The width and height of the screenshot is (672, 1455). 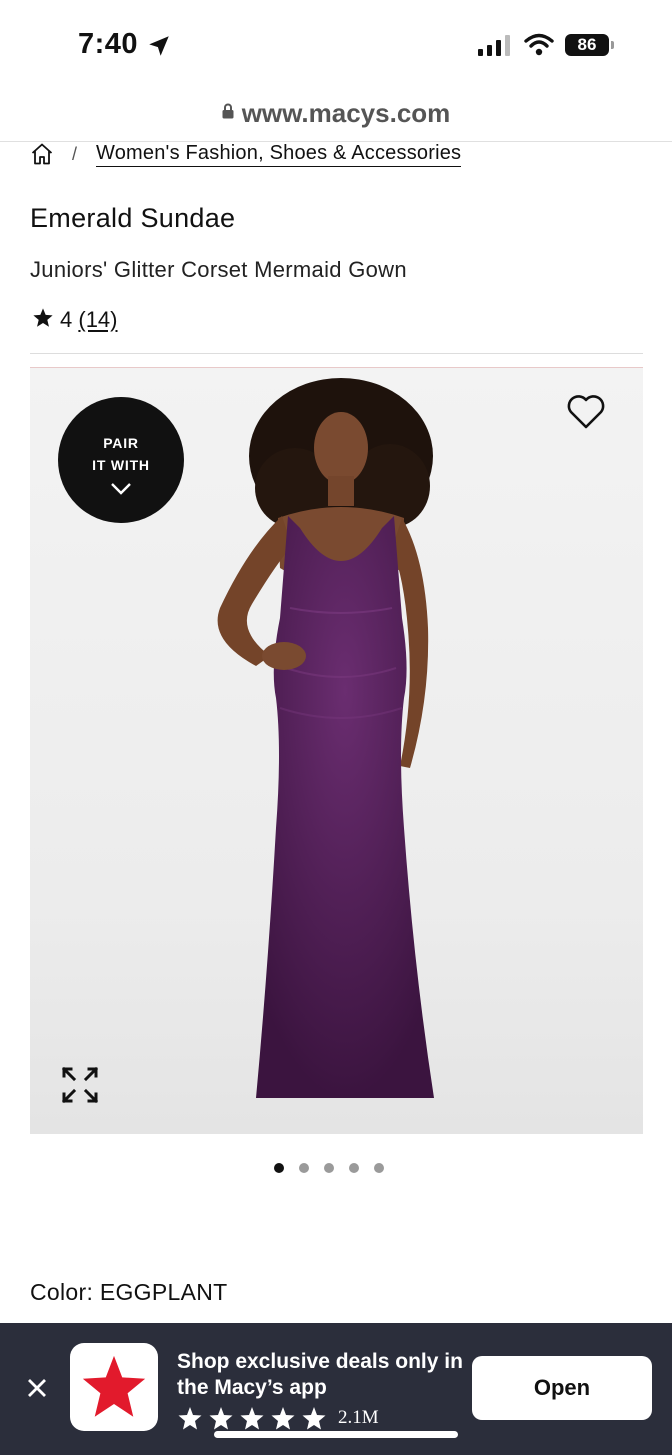 I want to click on home-indicator, so click(x=336, y=1434).